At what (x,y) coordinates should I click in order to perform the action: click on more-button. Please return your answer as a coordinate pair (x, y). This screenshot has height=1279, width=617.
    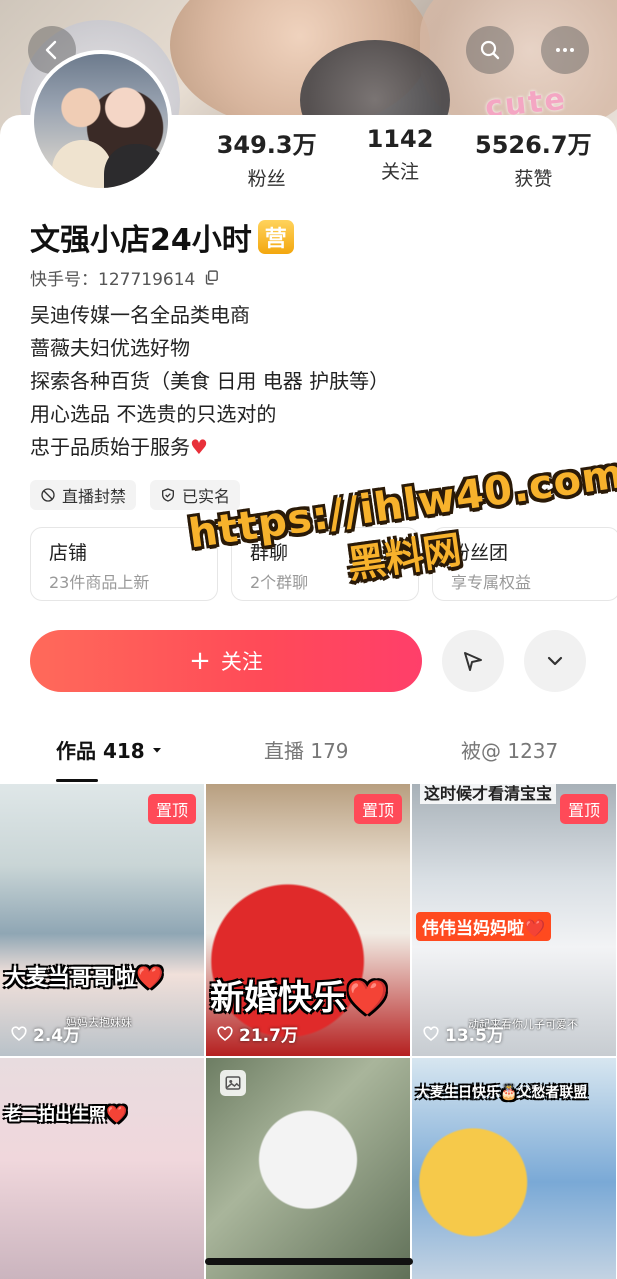
    Looking at the image, I should click on (565, 50).